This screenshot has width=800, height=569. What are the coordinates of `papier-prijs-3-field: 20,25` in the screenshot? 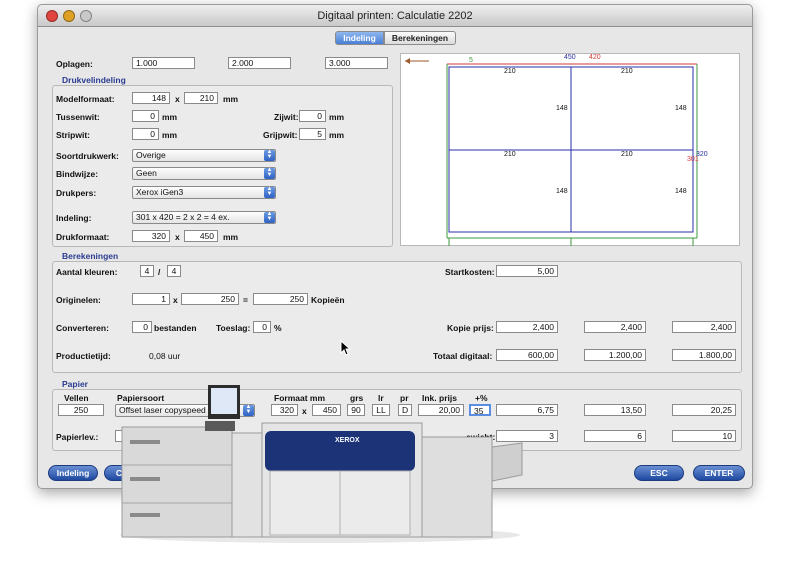 It's located at (704, 410).